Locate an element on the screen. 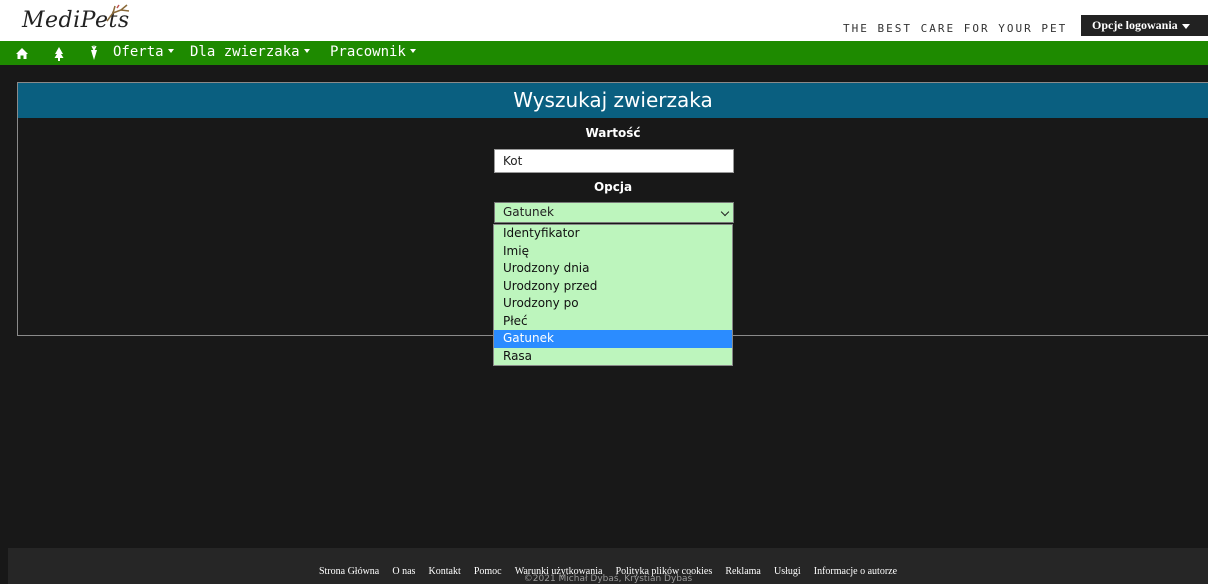  nav-menu-pracownik: Pracownik is located at coordinates (373, 52).